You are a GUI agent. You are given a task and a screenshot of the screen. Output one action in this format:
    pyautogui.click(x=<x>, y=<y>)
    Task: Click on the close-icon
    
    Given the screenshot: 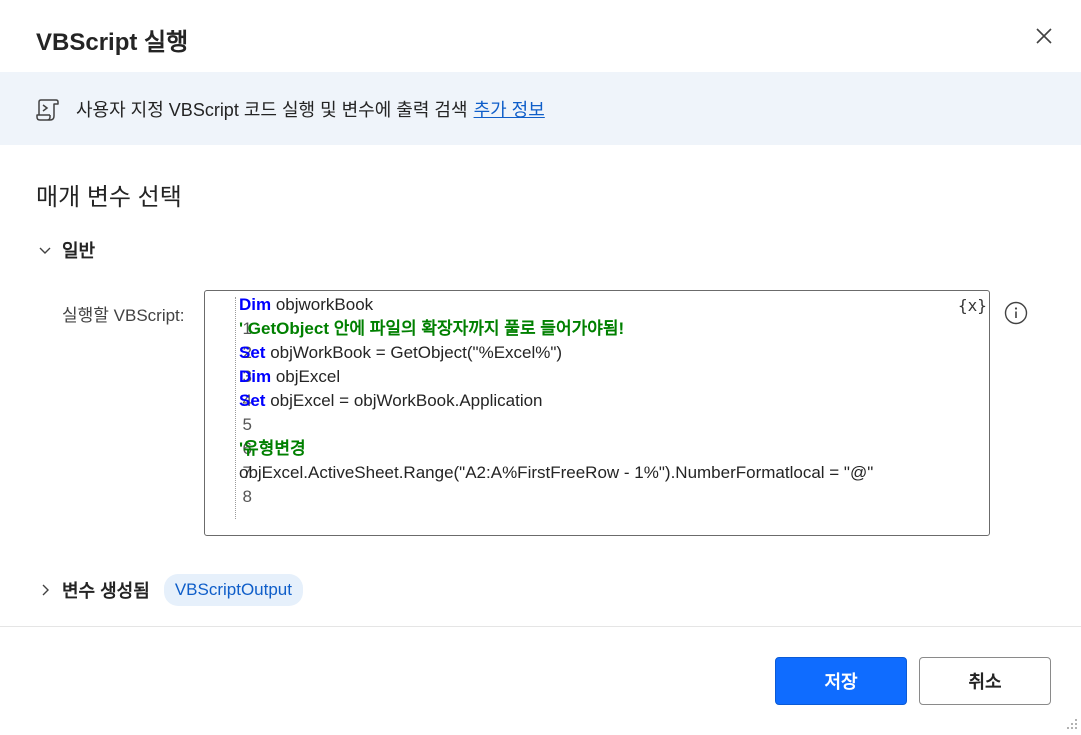 What is the action you would take?
    pyautogui.click(x=1044, y=36)
    